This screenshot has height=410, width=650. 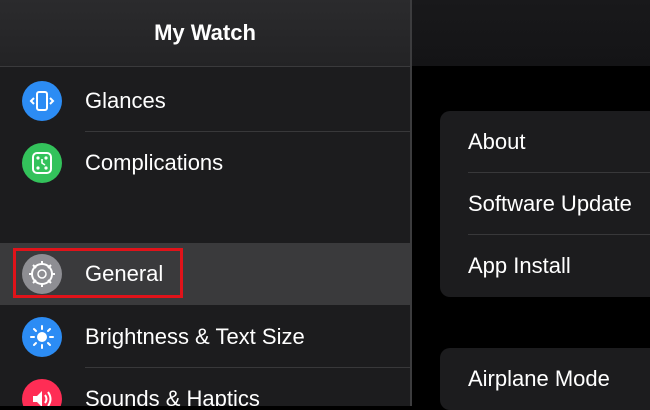 I want to click on sidebar-item-complications: Complications, so click(x=205, y=163).